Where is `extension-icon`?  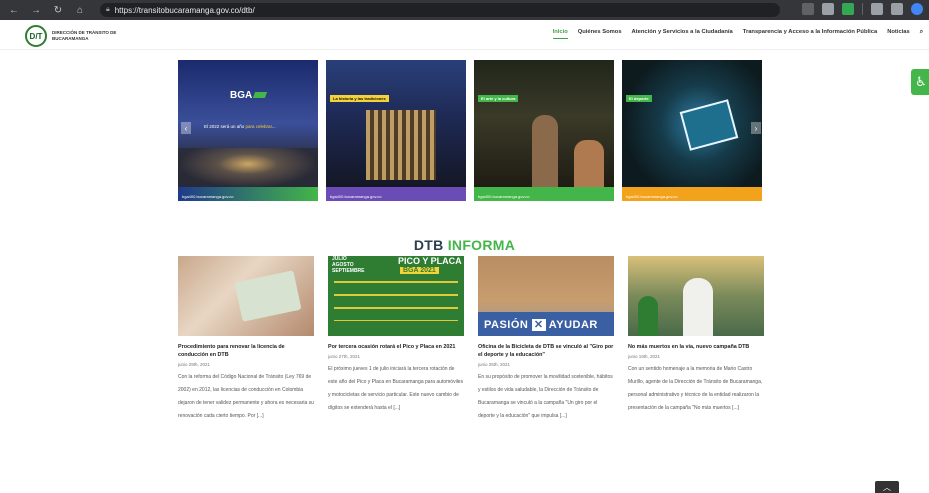 extension-icon is located at coordinates (828, 9).